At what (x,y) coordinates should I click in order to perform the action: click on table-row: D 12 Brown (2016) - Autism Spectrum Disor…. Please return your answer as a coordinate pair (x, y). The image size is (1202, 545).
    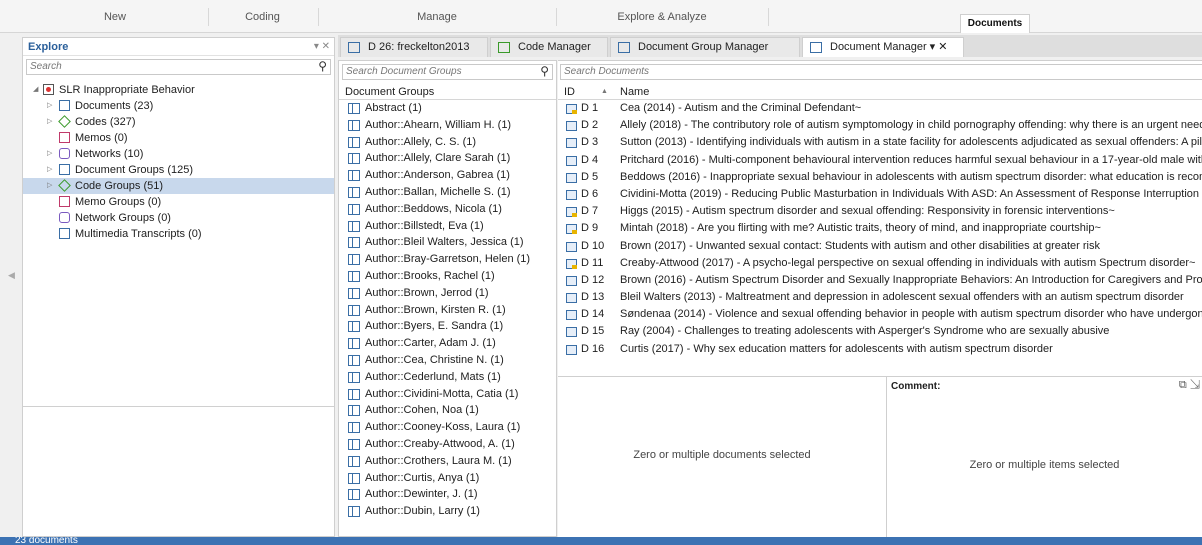
    Looking at the image, I should click on (880, 280).